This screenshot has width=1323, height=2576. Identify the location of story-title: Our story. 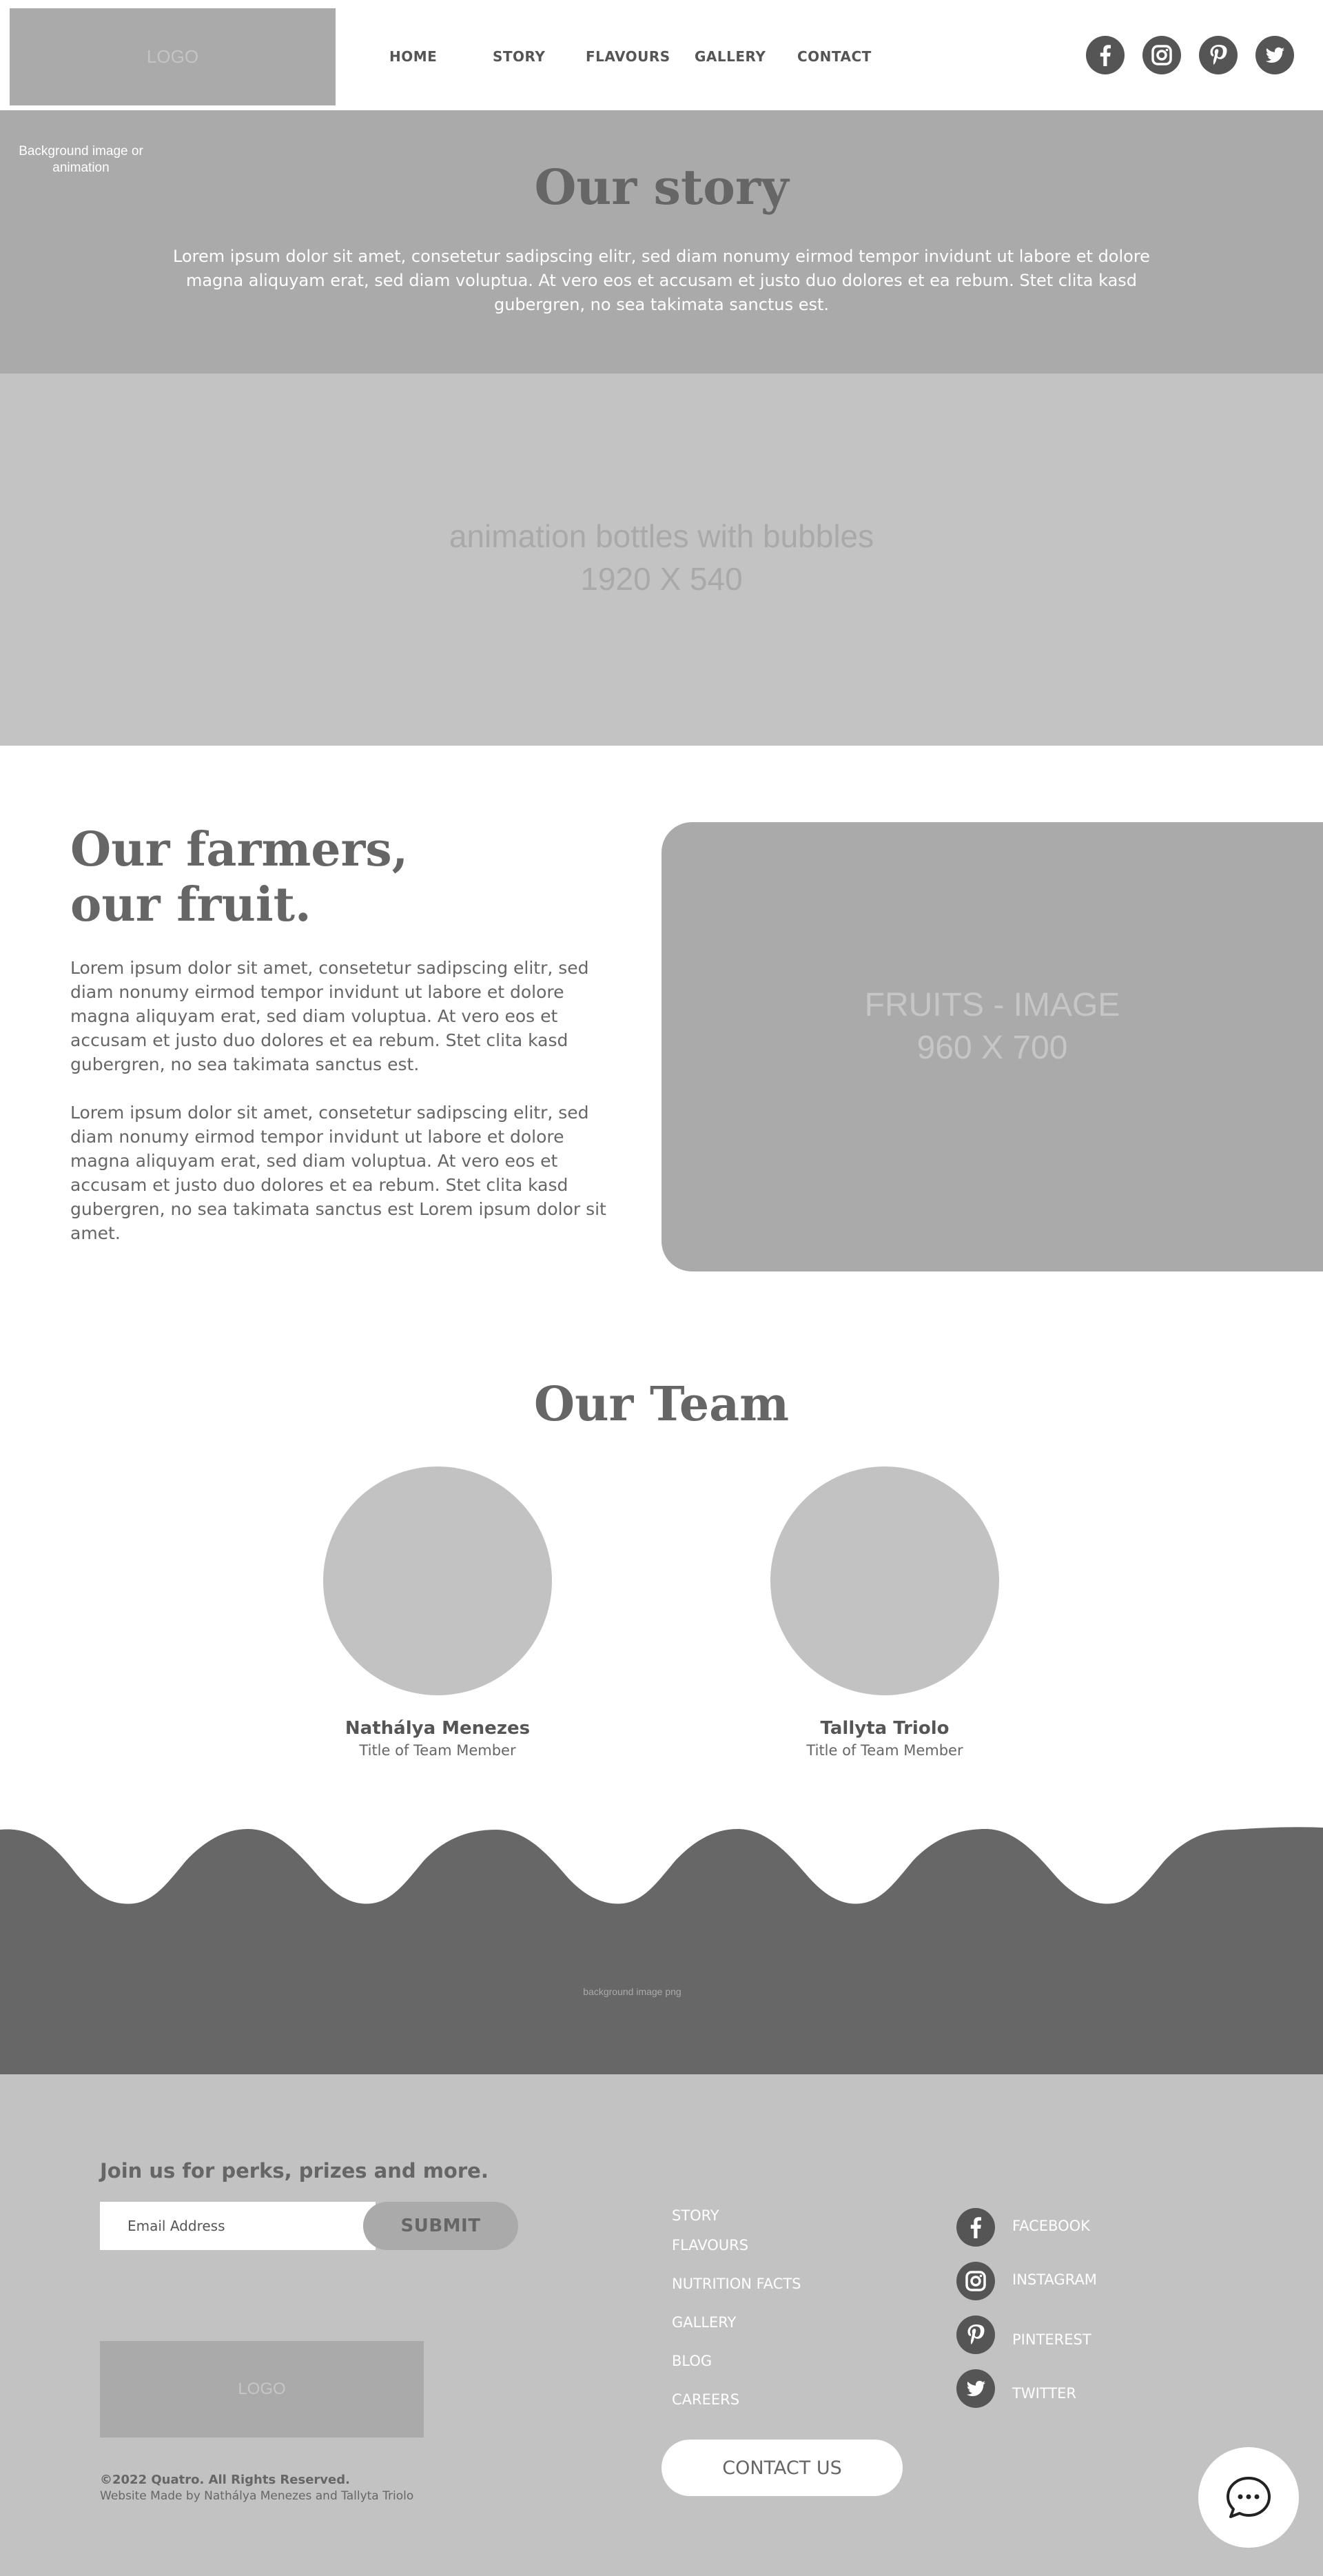
(661, 187).